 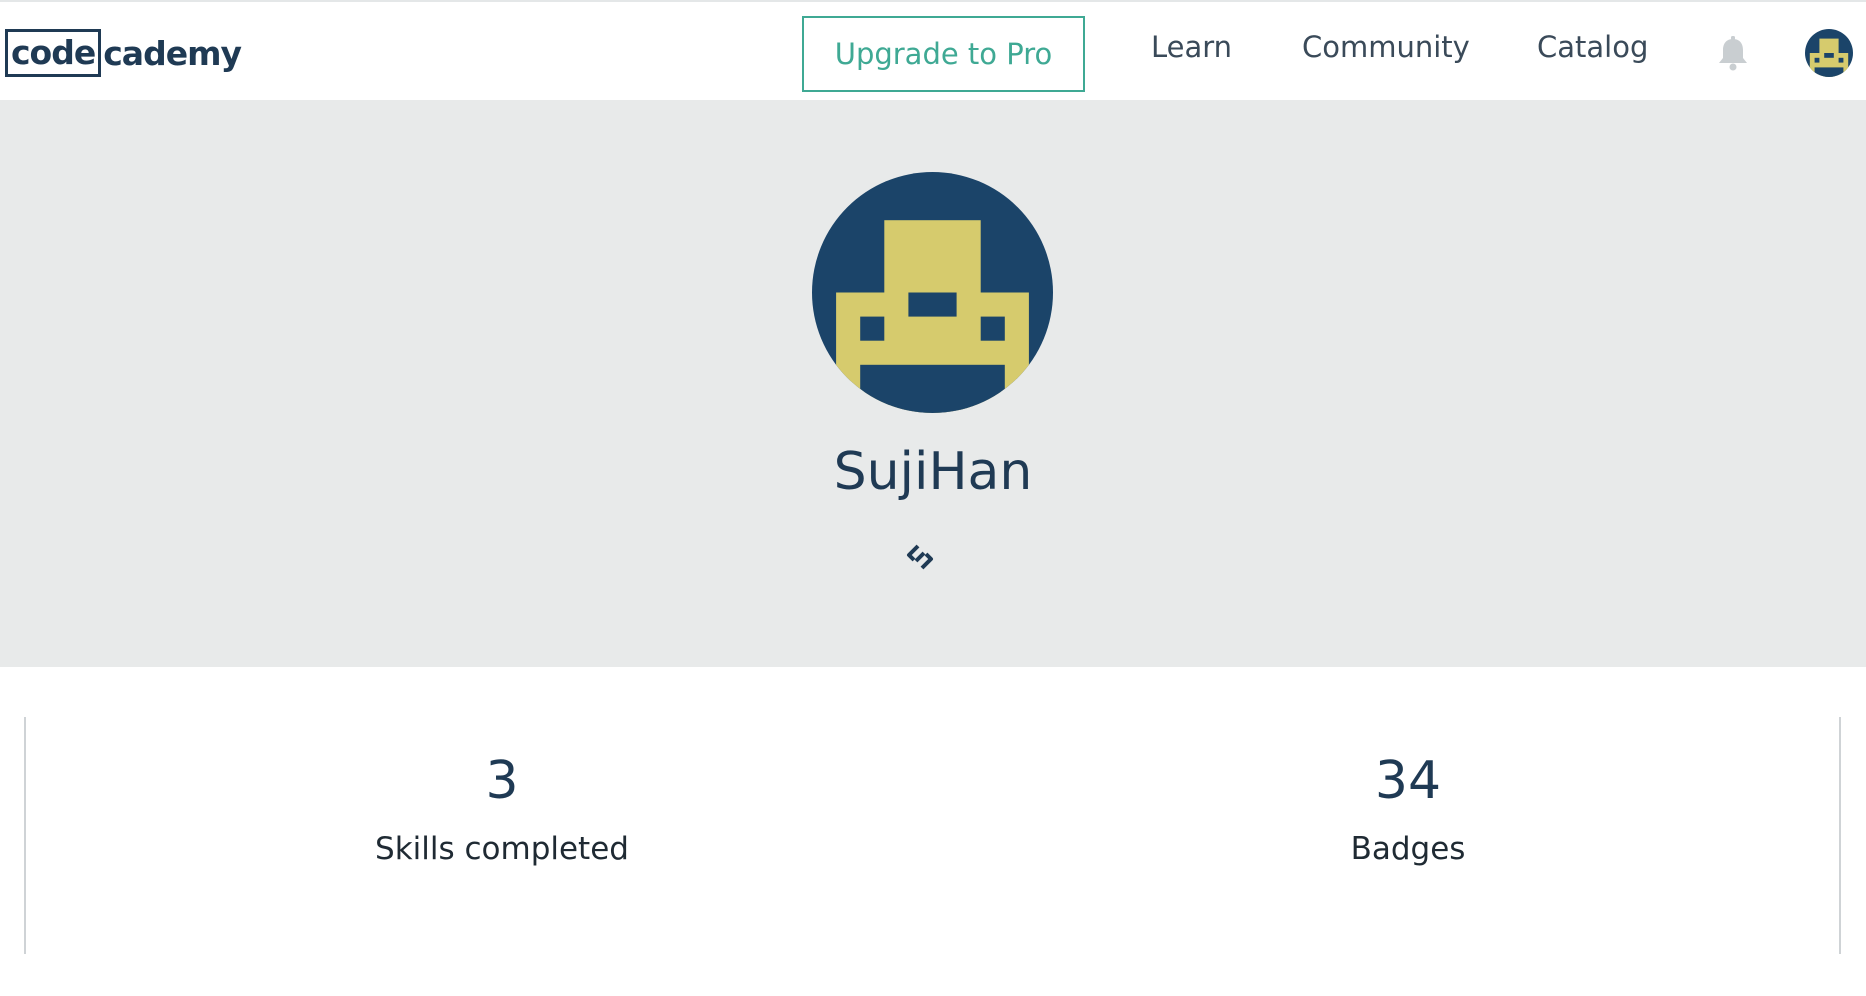 I want to click on skills-completed-label: Skills completed, so click(x=502, y=849).